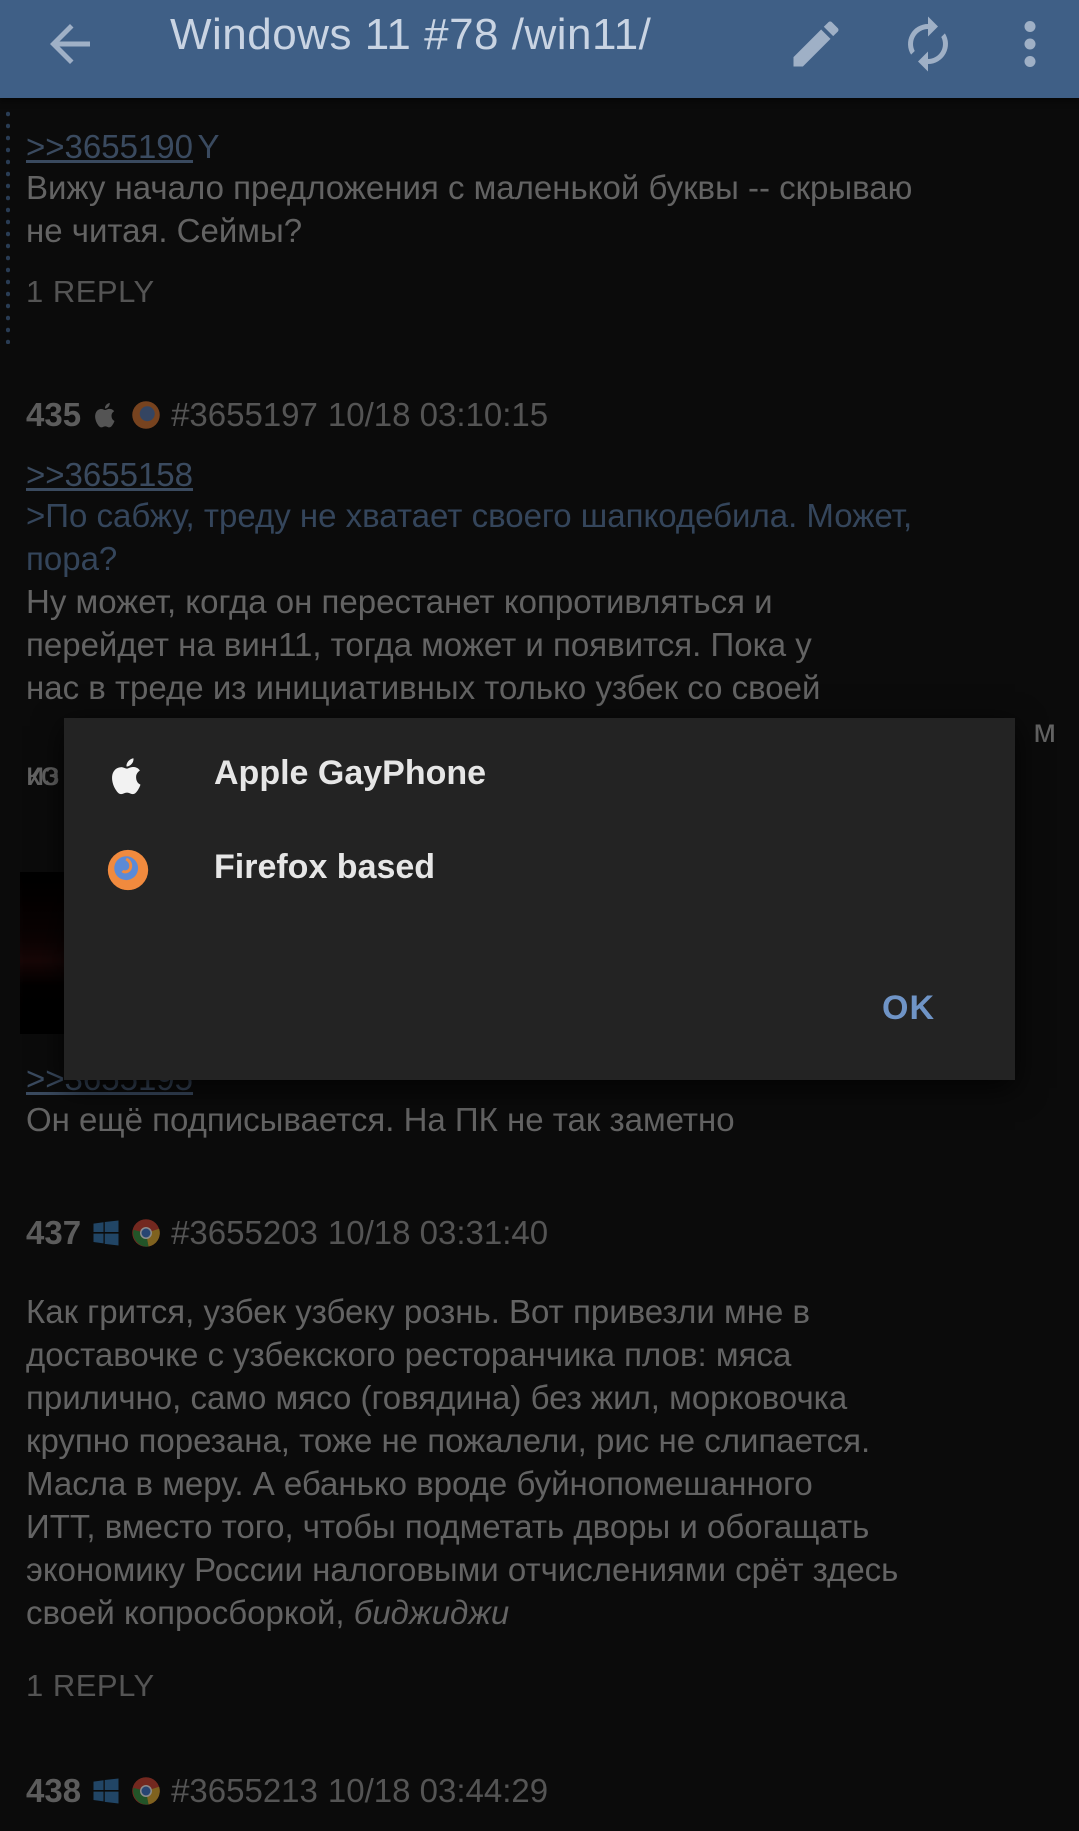 The height and width of the screenshot is (1831, 1079). What do you see at coordinates (411, 34) in the screenshot?
I see `thread-title: Windows 11 #78 /win11/` at bounding box center [411, 34].